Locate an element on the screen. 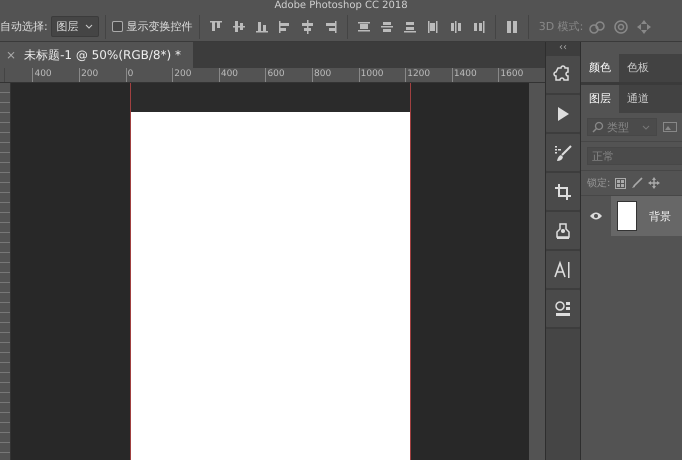 The image size is (682, 460). filter-input: 类型 is located at coordinates (623, 127).